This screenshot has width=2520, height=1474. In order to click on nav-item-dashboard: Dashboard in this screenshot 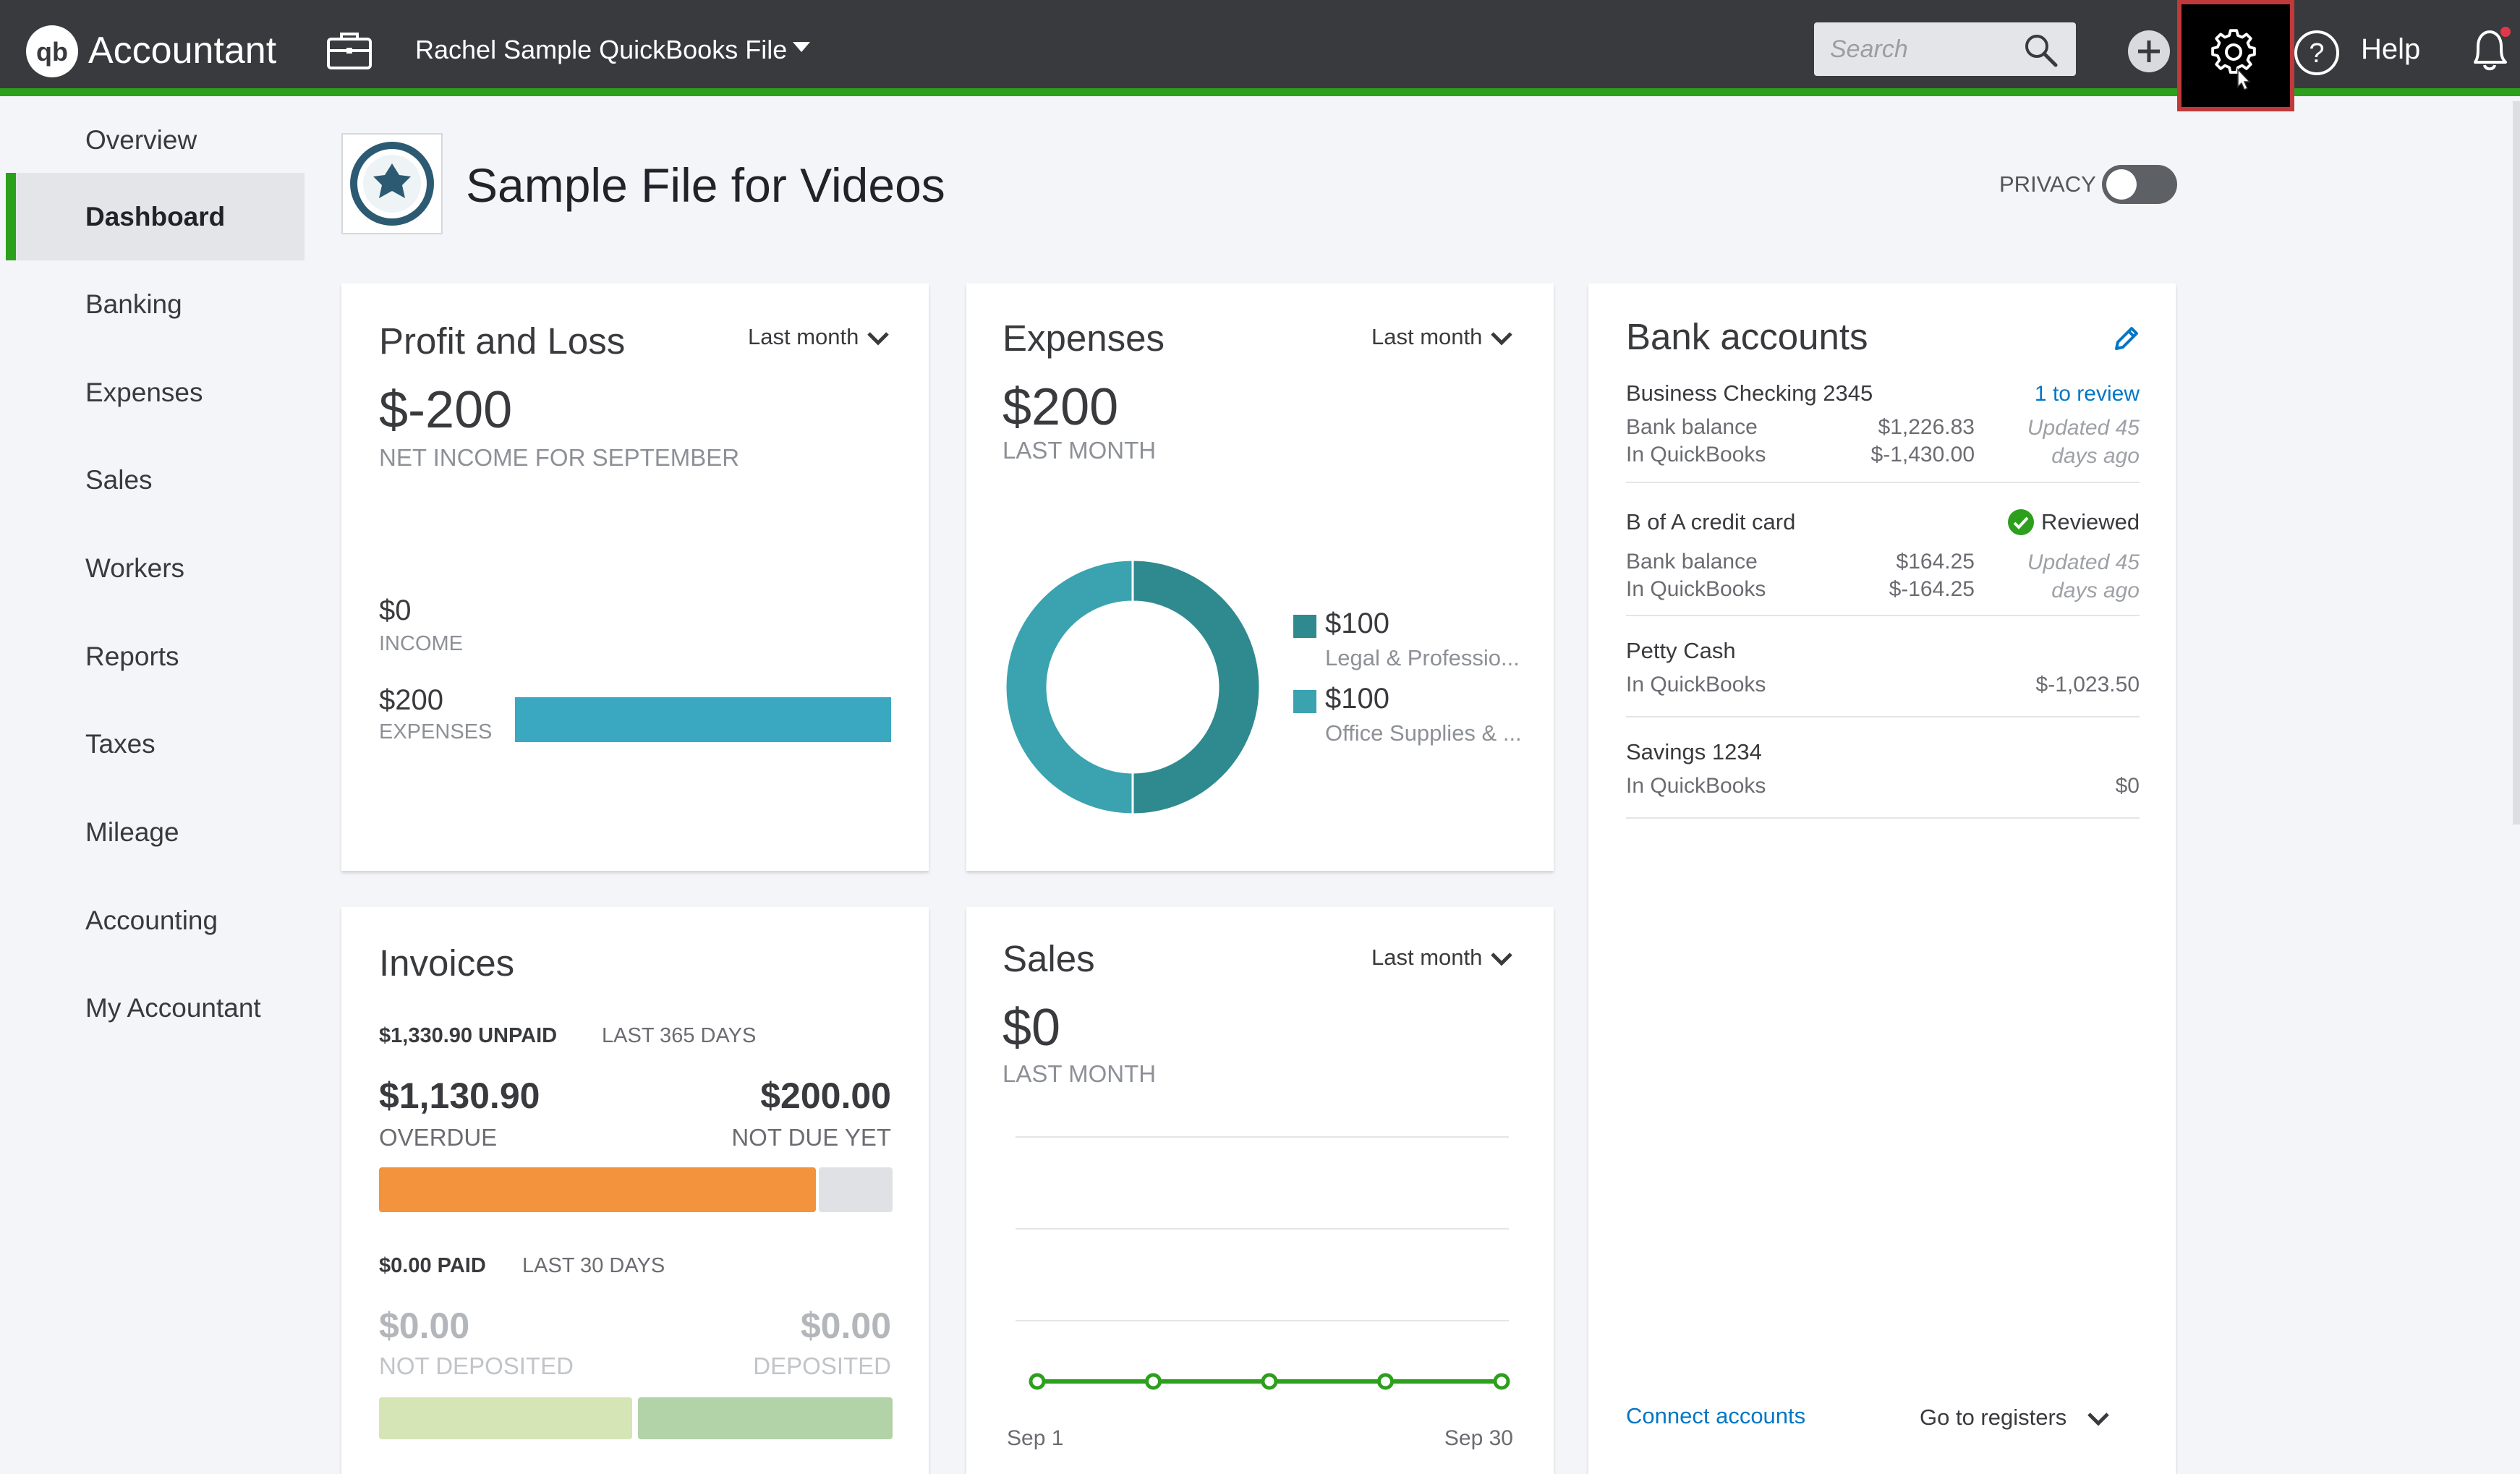, I will do `click(155, 216)`.